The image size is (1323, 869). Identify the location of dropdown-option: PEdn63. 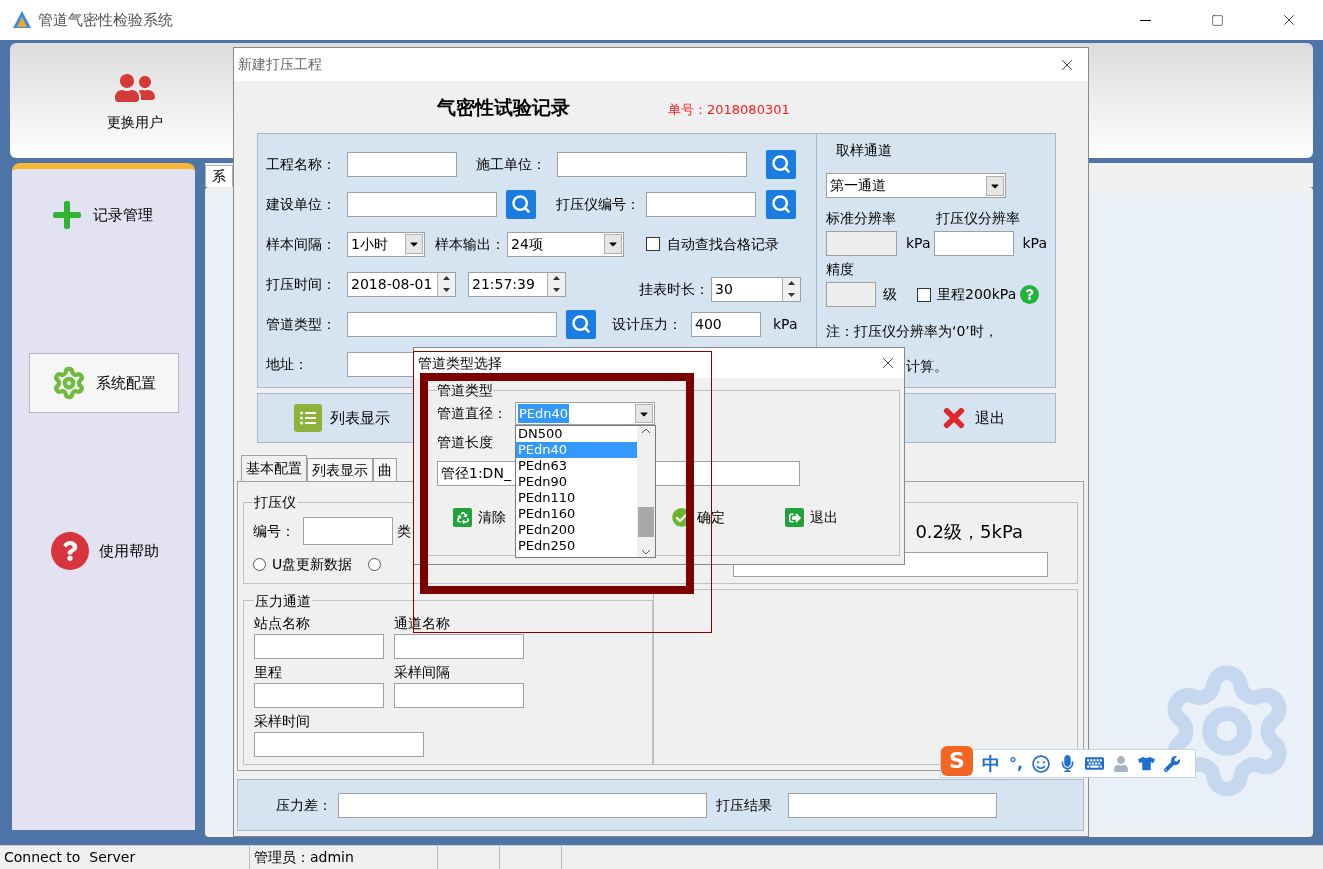
(576, 466).